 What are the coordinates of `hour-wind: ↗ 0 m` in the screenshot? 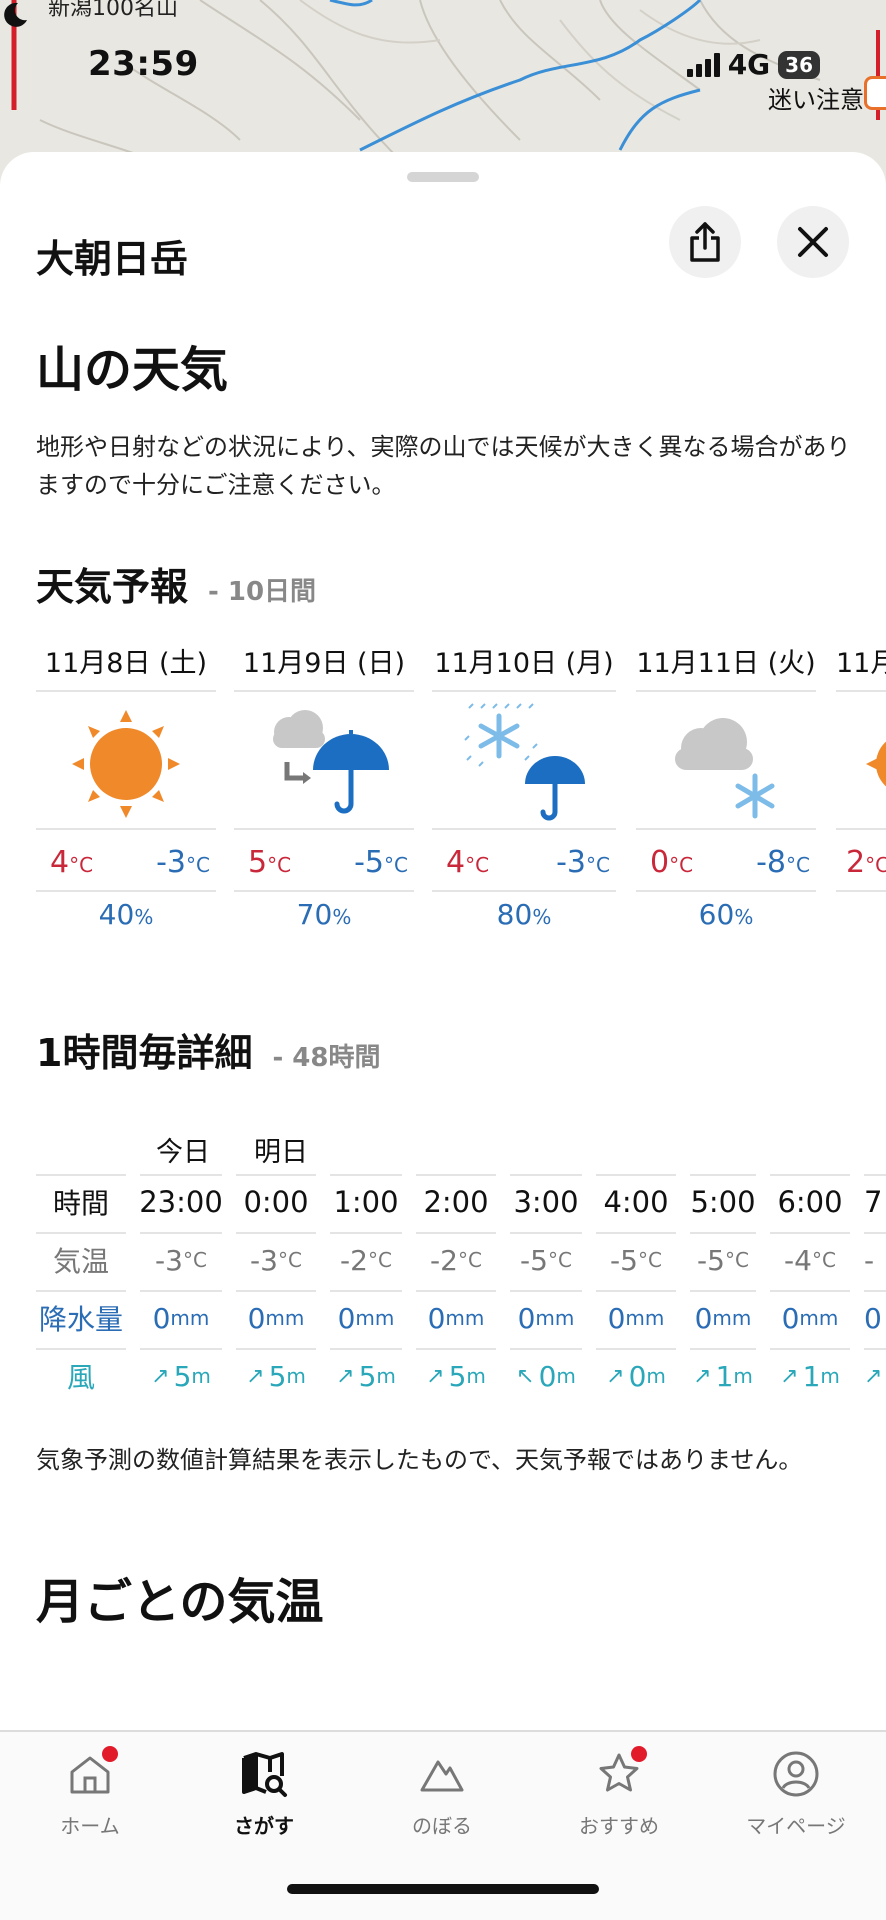 It's located at (636, 1375).